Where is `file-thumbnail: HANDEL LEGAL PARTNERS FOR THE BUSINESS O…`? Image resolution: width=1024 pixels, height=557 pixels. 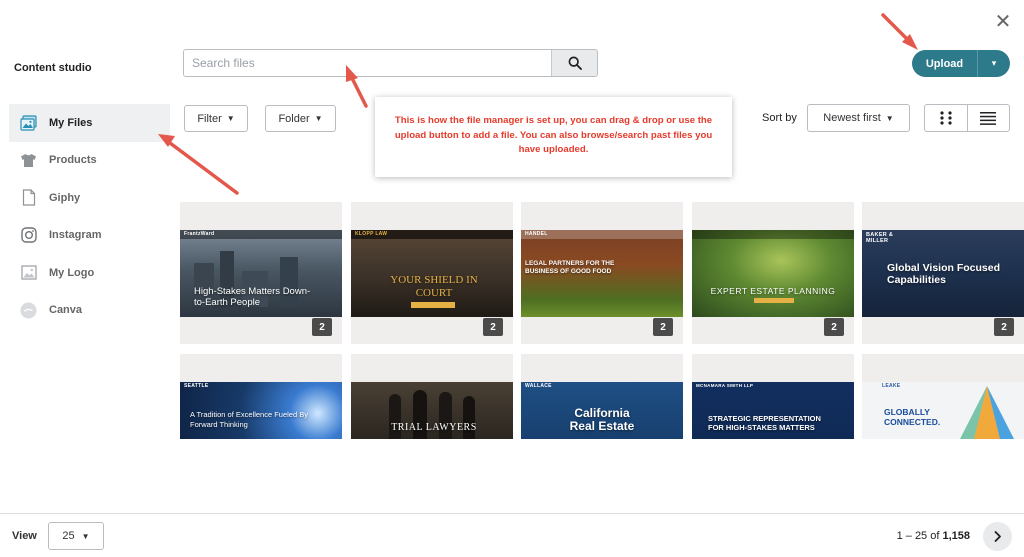
file-thumbnail: HANDEL LEGAL PARTNERS FOR THE BUSINESS O… is located at coordinates (602, 273).